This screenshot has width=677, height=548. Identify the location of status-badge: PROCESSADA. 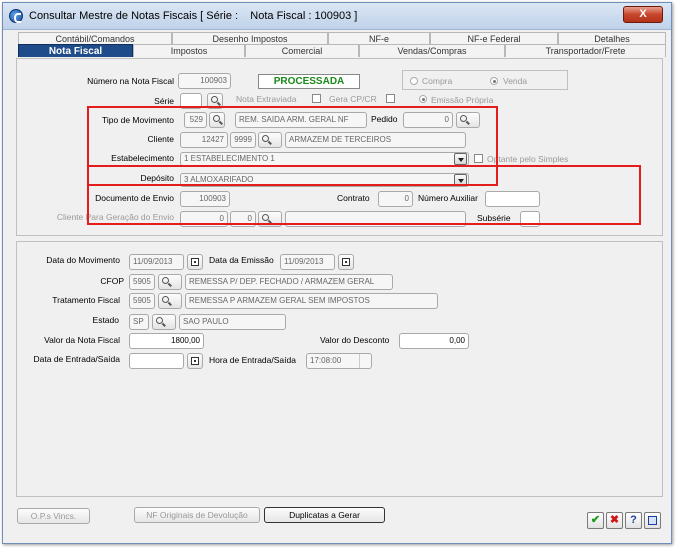
(309, 81).